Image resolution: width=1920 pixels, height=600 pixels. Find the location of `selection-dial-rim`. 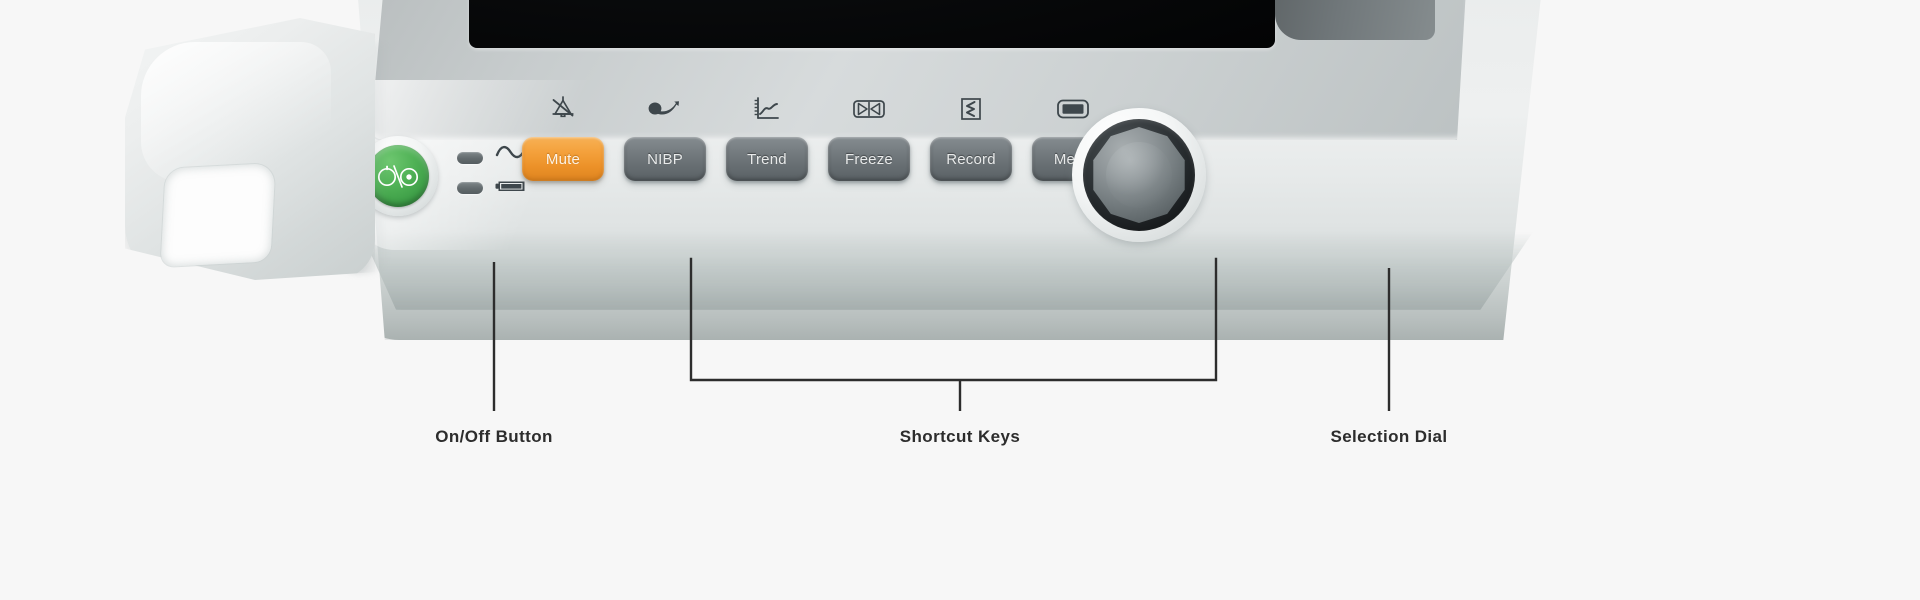

selection-dial-rim is located at coordinates (1139, 175).